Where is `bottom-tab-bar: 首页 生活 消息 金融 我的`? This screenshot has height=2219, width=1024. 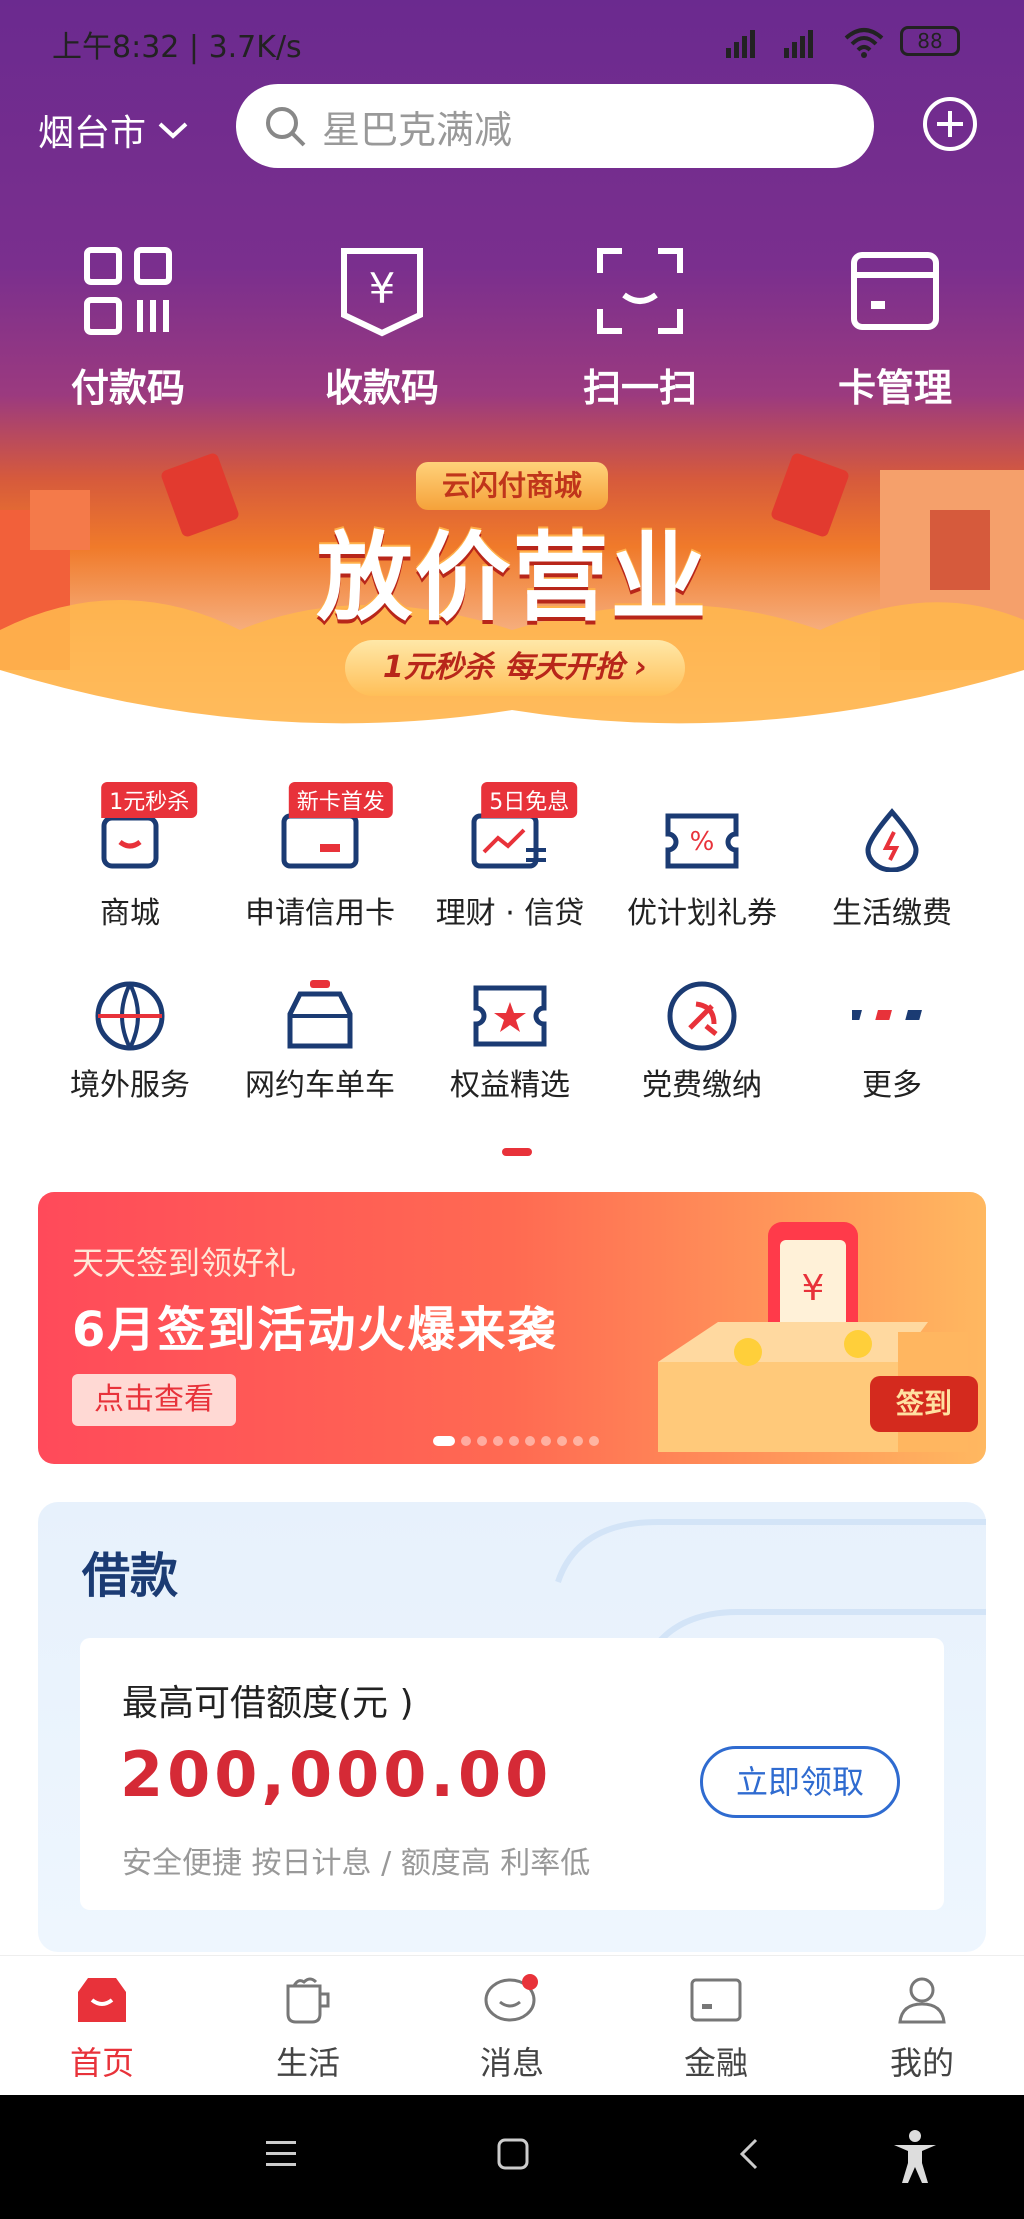
bottom-tab-bar: 首页 生活 消息 金融 我的 is located at coordinates (512, 2025).